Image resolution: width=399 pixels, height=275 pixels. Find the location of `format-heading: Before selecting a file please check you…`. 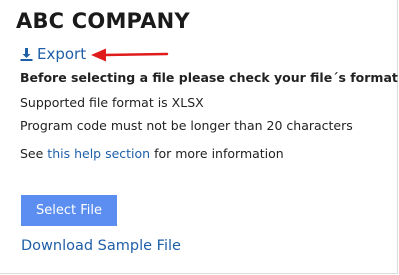

format-heading: Before selecting a file please check you… is located at coordinates (209, 77).